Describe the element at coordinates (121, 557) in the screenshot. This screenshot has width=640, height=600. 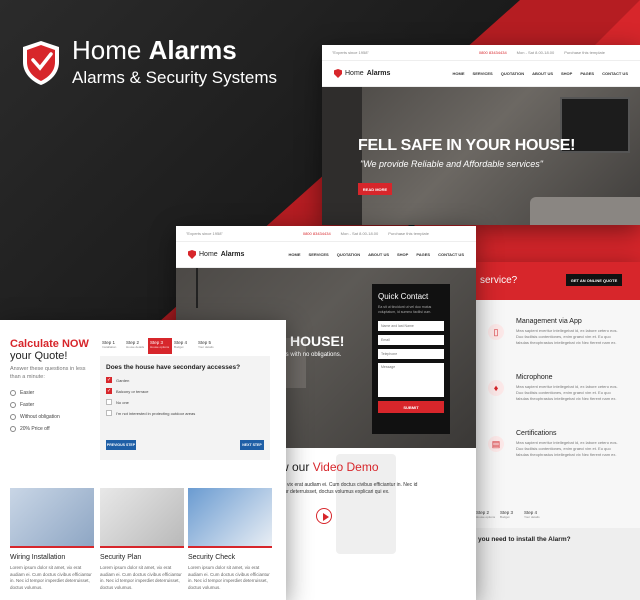
I see `service-title: Security Plan` at that location.